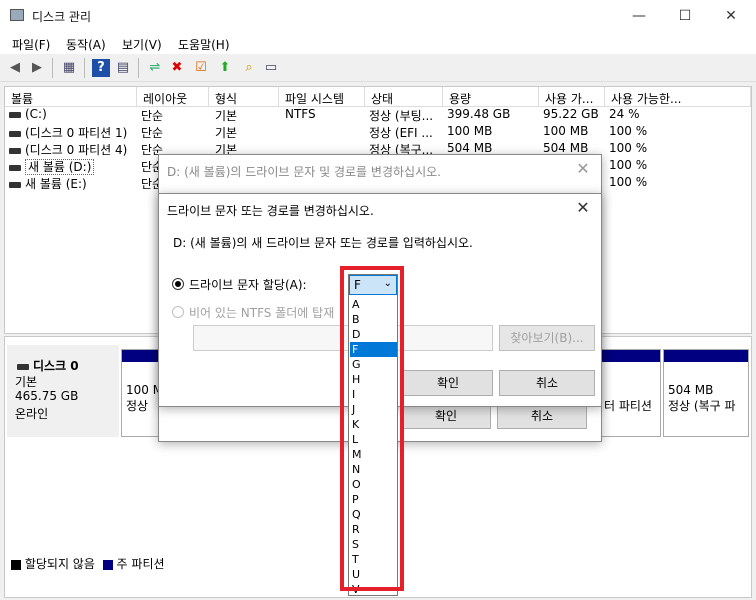  What do you see at coordinates (107, 564) in the screenshot?
I see `legend-primary-swatch` at bounding box center [107, 564].